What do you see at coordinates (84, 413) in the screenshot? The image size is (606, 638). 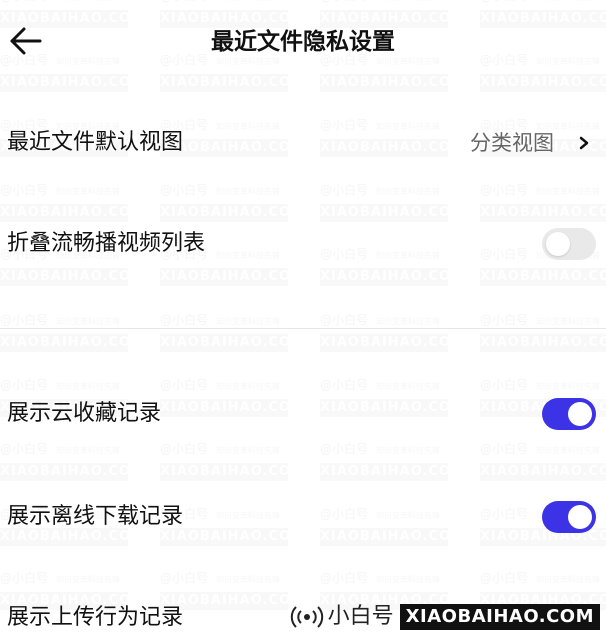 I see `setting-label: 展示云收藏记录` at bounding box center [84, 413].